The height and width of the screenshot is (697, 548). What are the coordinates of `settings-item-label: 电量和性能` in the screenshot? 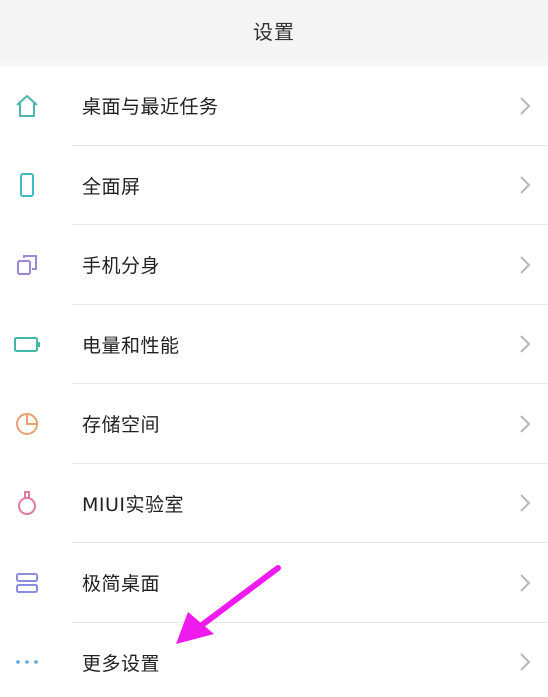 It's located at (131, 345).